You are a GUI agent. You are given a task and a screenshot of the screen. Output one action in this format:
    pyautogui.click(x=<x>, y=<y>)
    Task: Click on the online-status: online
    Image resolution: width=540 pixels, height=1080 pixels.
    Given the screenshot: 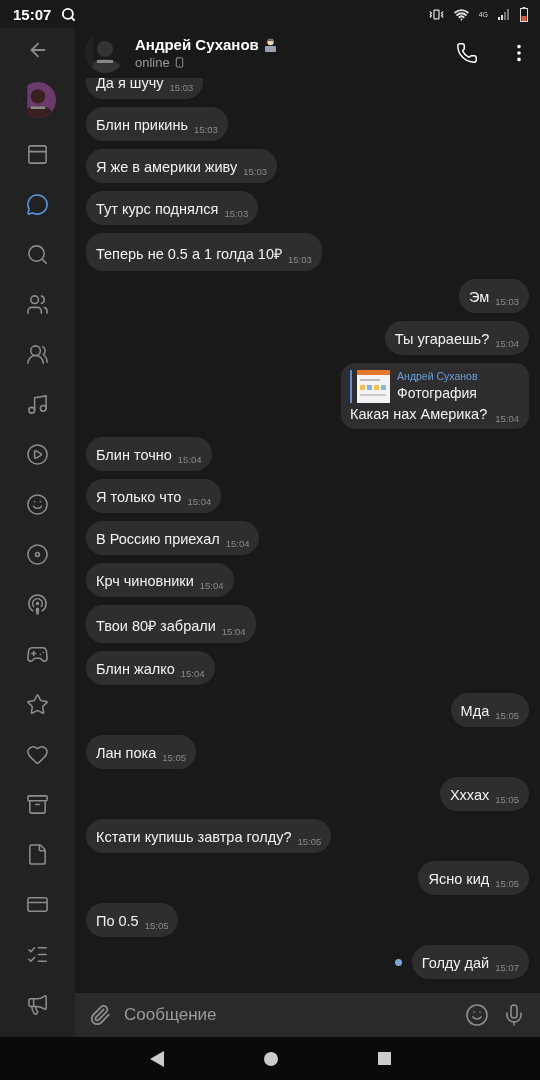 What is the action you would take?
    pyautogui.click(x=152, y=62)
    